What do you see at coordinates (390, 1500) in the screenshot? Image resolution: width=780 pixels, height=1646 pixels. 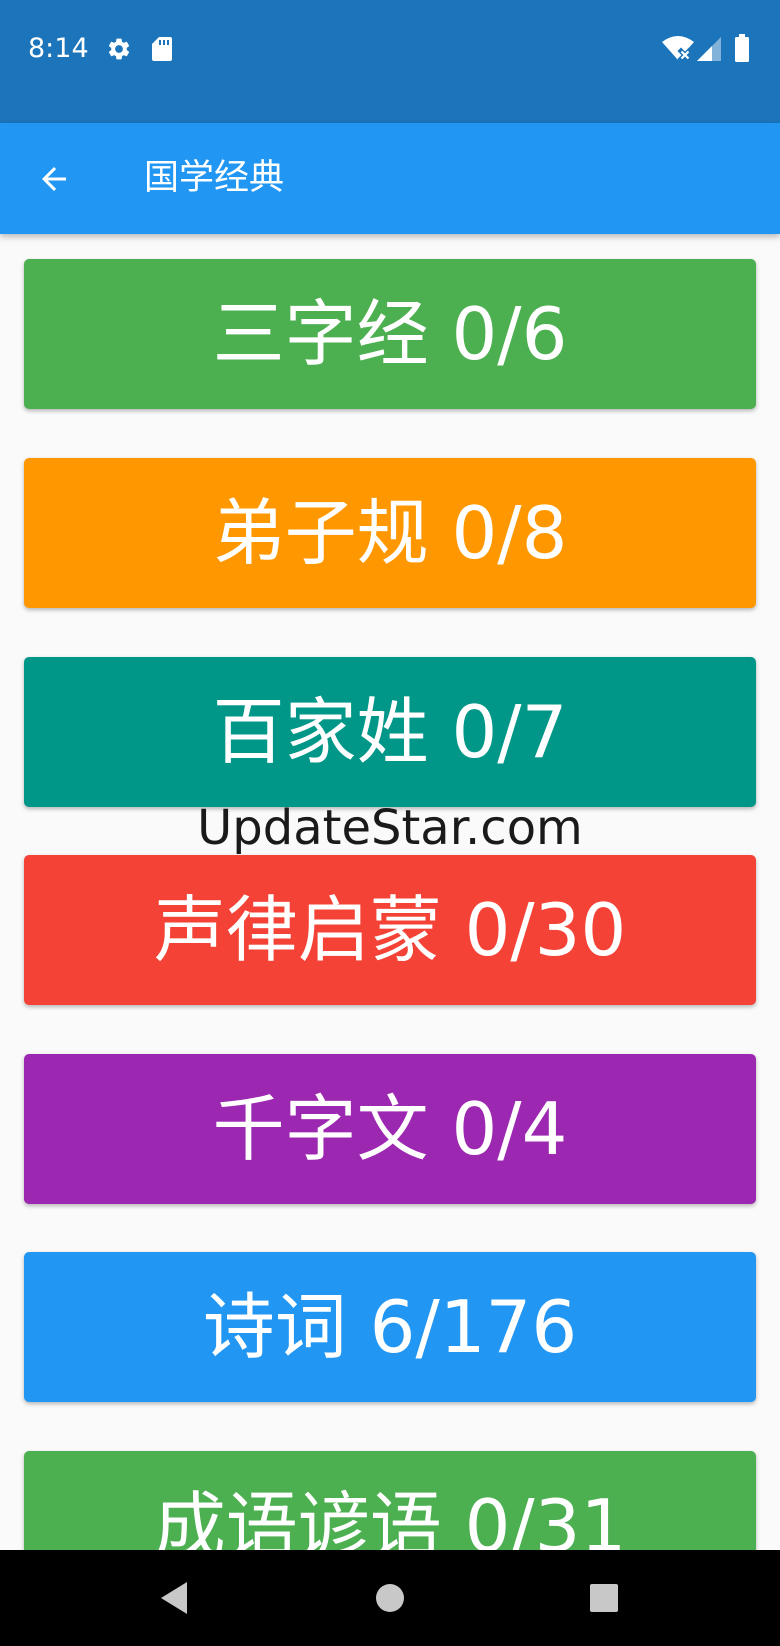 I see `card-chengyu-yanyu: 成语谚语 0/31` at bounding box center [390, 1500].